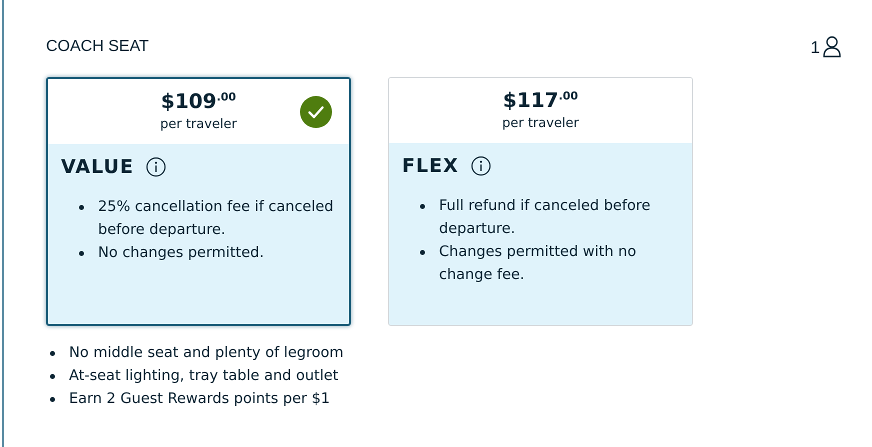 The image size is (872, 447). What do you see at coordinates (203, 376) in the screenshot?
I see `seat-feature: At-seat lighting, tray table and outlet` at bounding box center [203, 376].